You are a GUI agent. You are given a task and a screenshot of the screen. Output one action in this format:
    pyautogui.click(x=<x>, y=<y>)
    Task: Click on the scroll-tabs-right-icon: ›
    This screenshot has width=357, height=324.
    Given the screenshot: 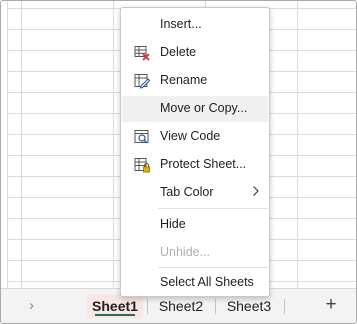 What is the action you would take?
    pyautogui.click(x=31, y=306)
    